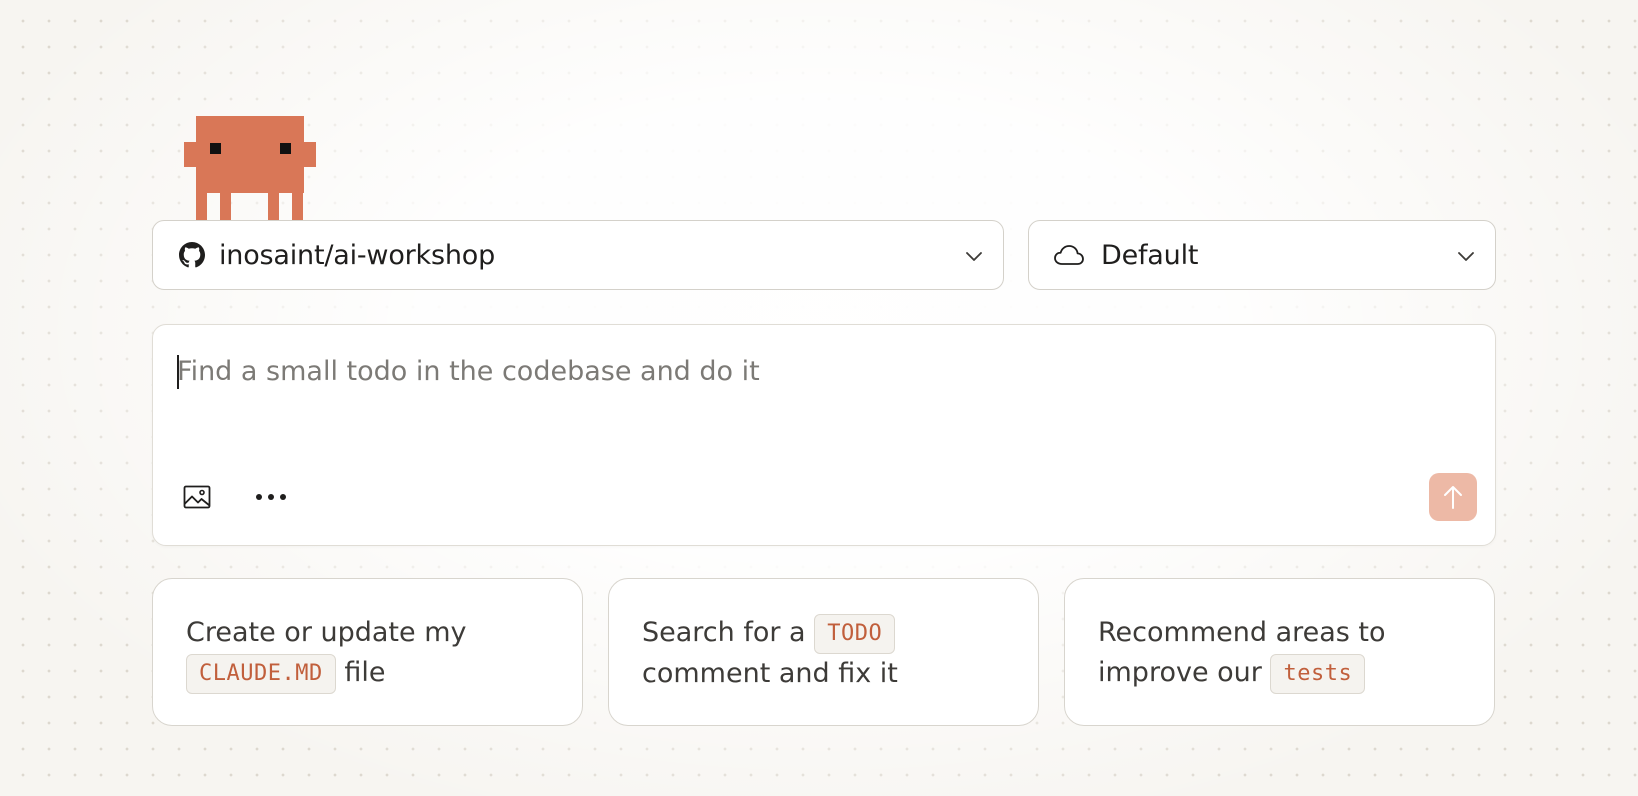 Image resolution: width=1638 pixels, height=796 pixels. What do you see at coordinates (178, 372) in the screenshot?
I see `text-cursor` at bounding box center [178, 372].